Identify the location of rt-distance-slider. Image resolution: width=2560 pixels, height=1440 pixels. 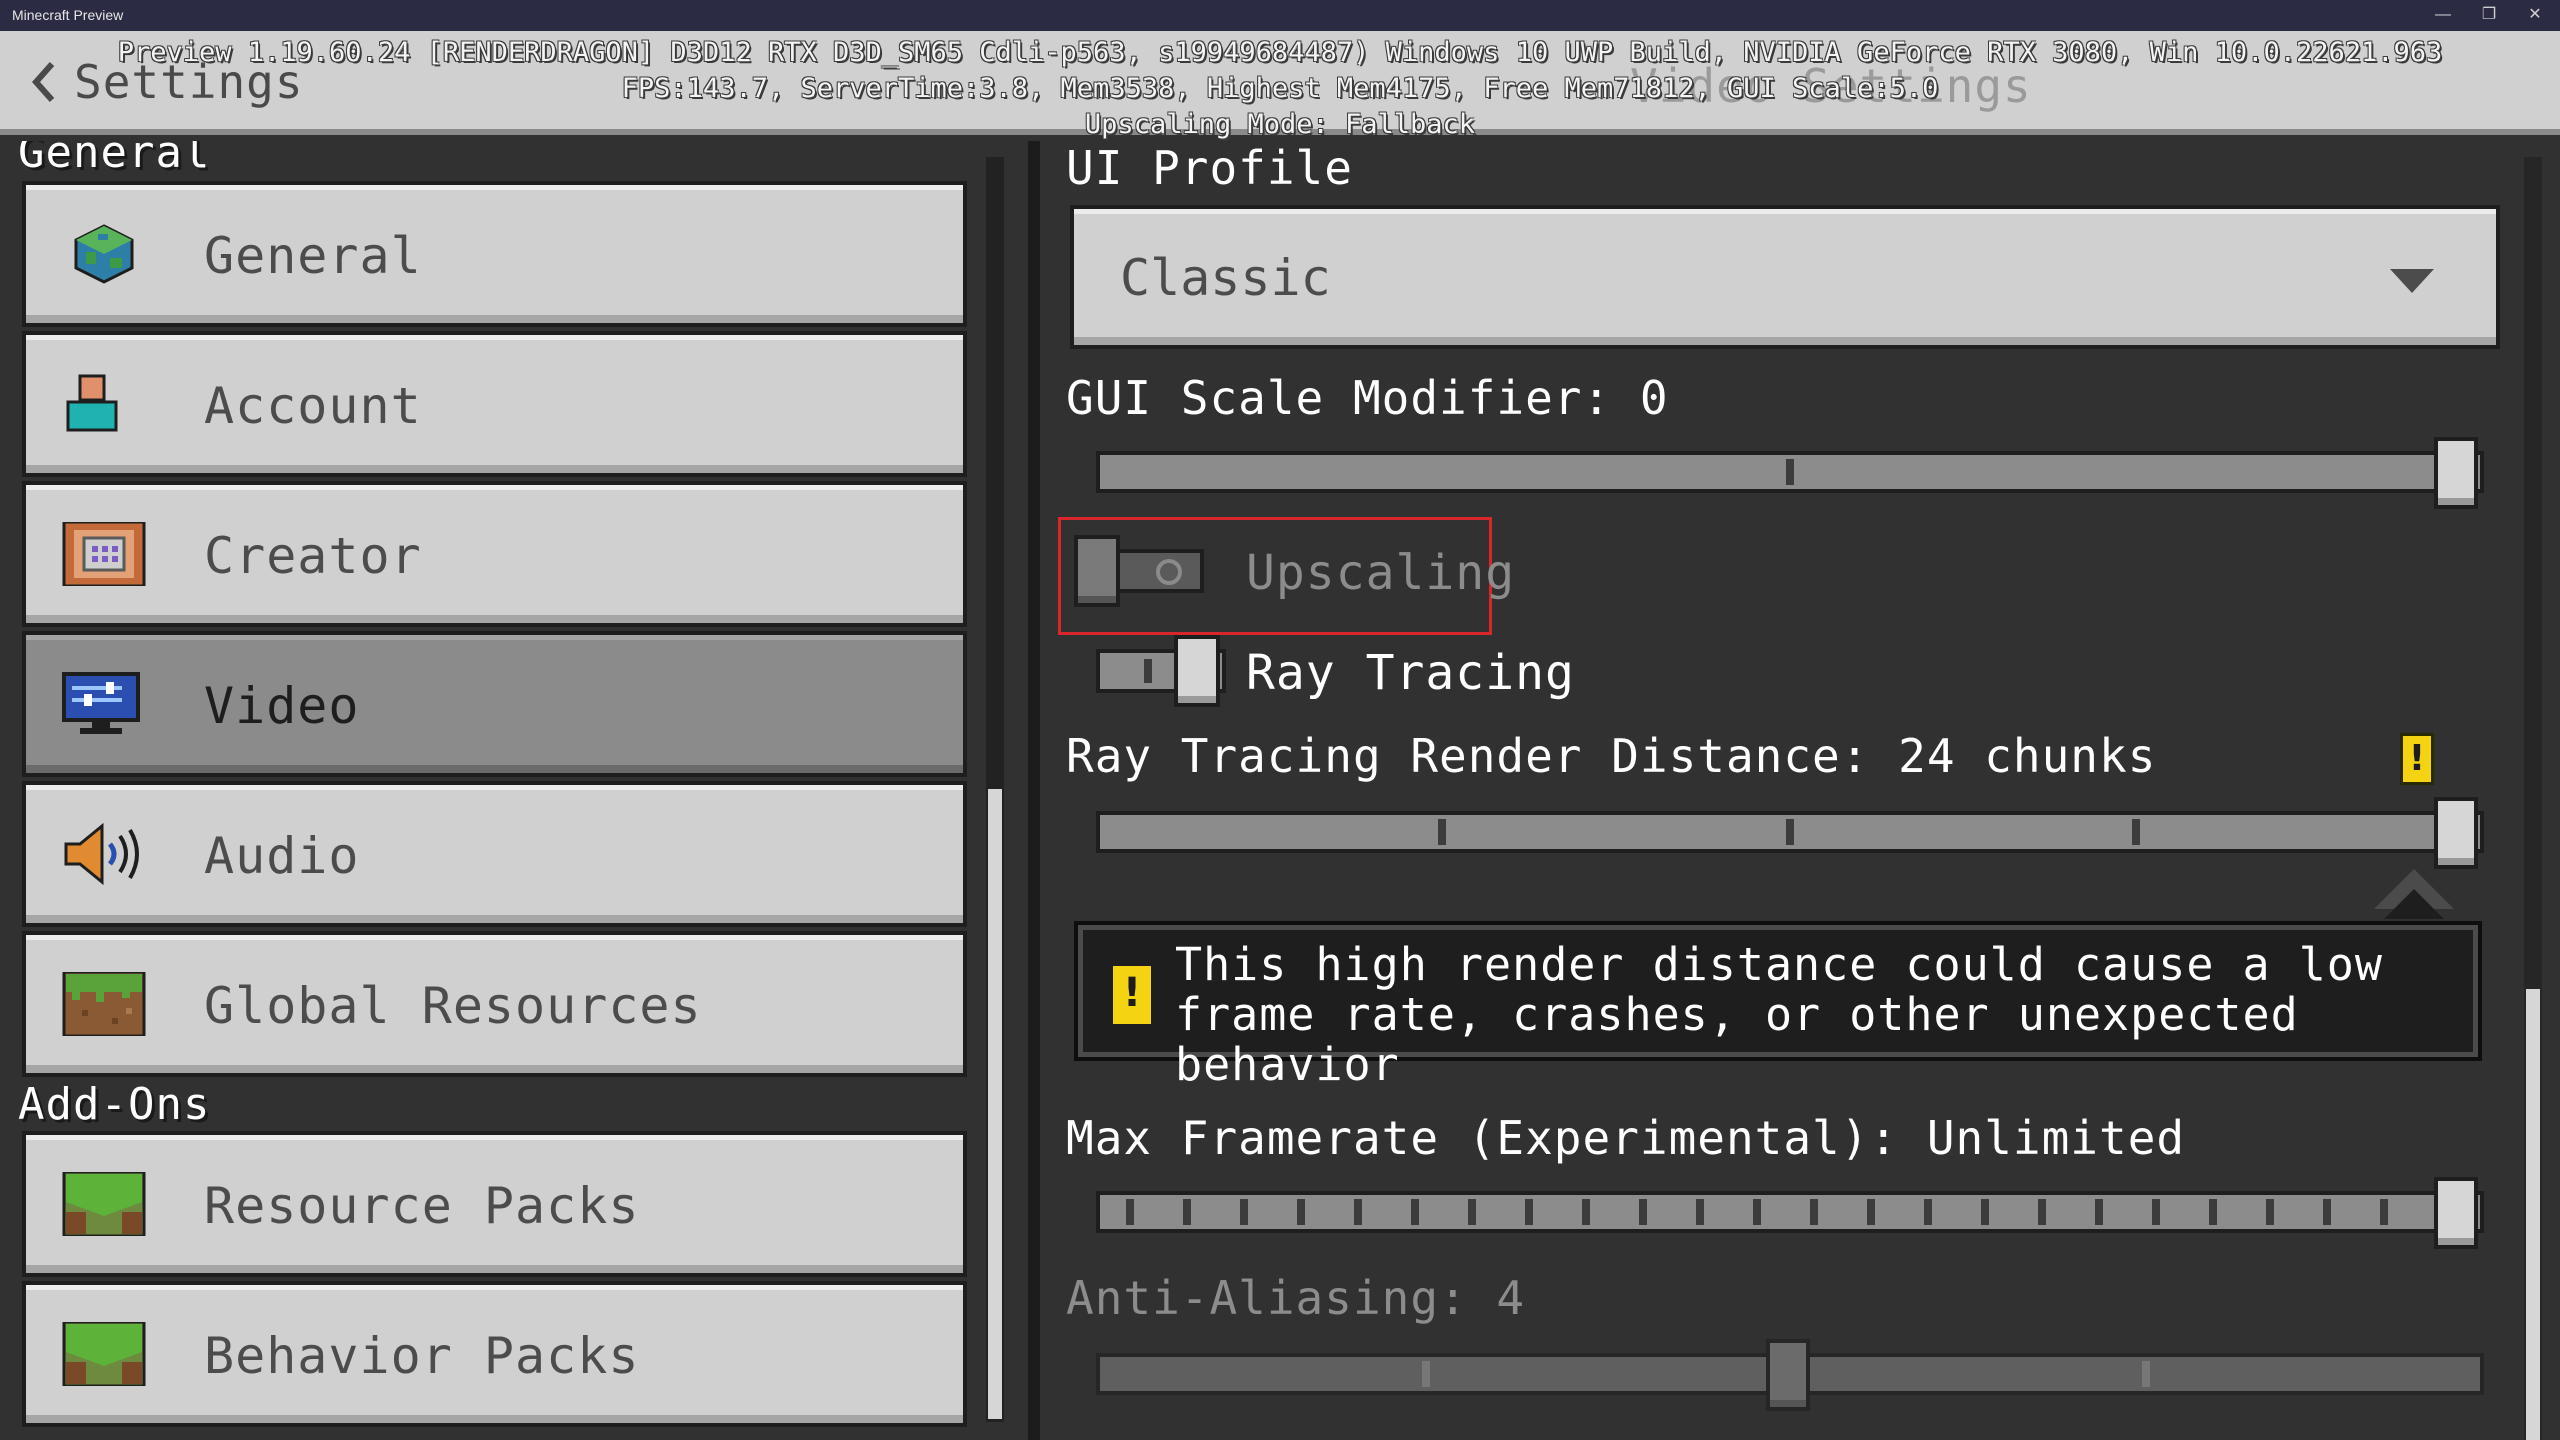
(1796, 833).